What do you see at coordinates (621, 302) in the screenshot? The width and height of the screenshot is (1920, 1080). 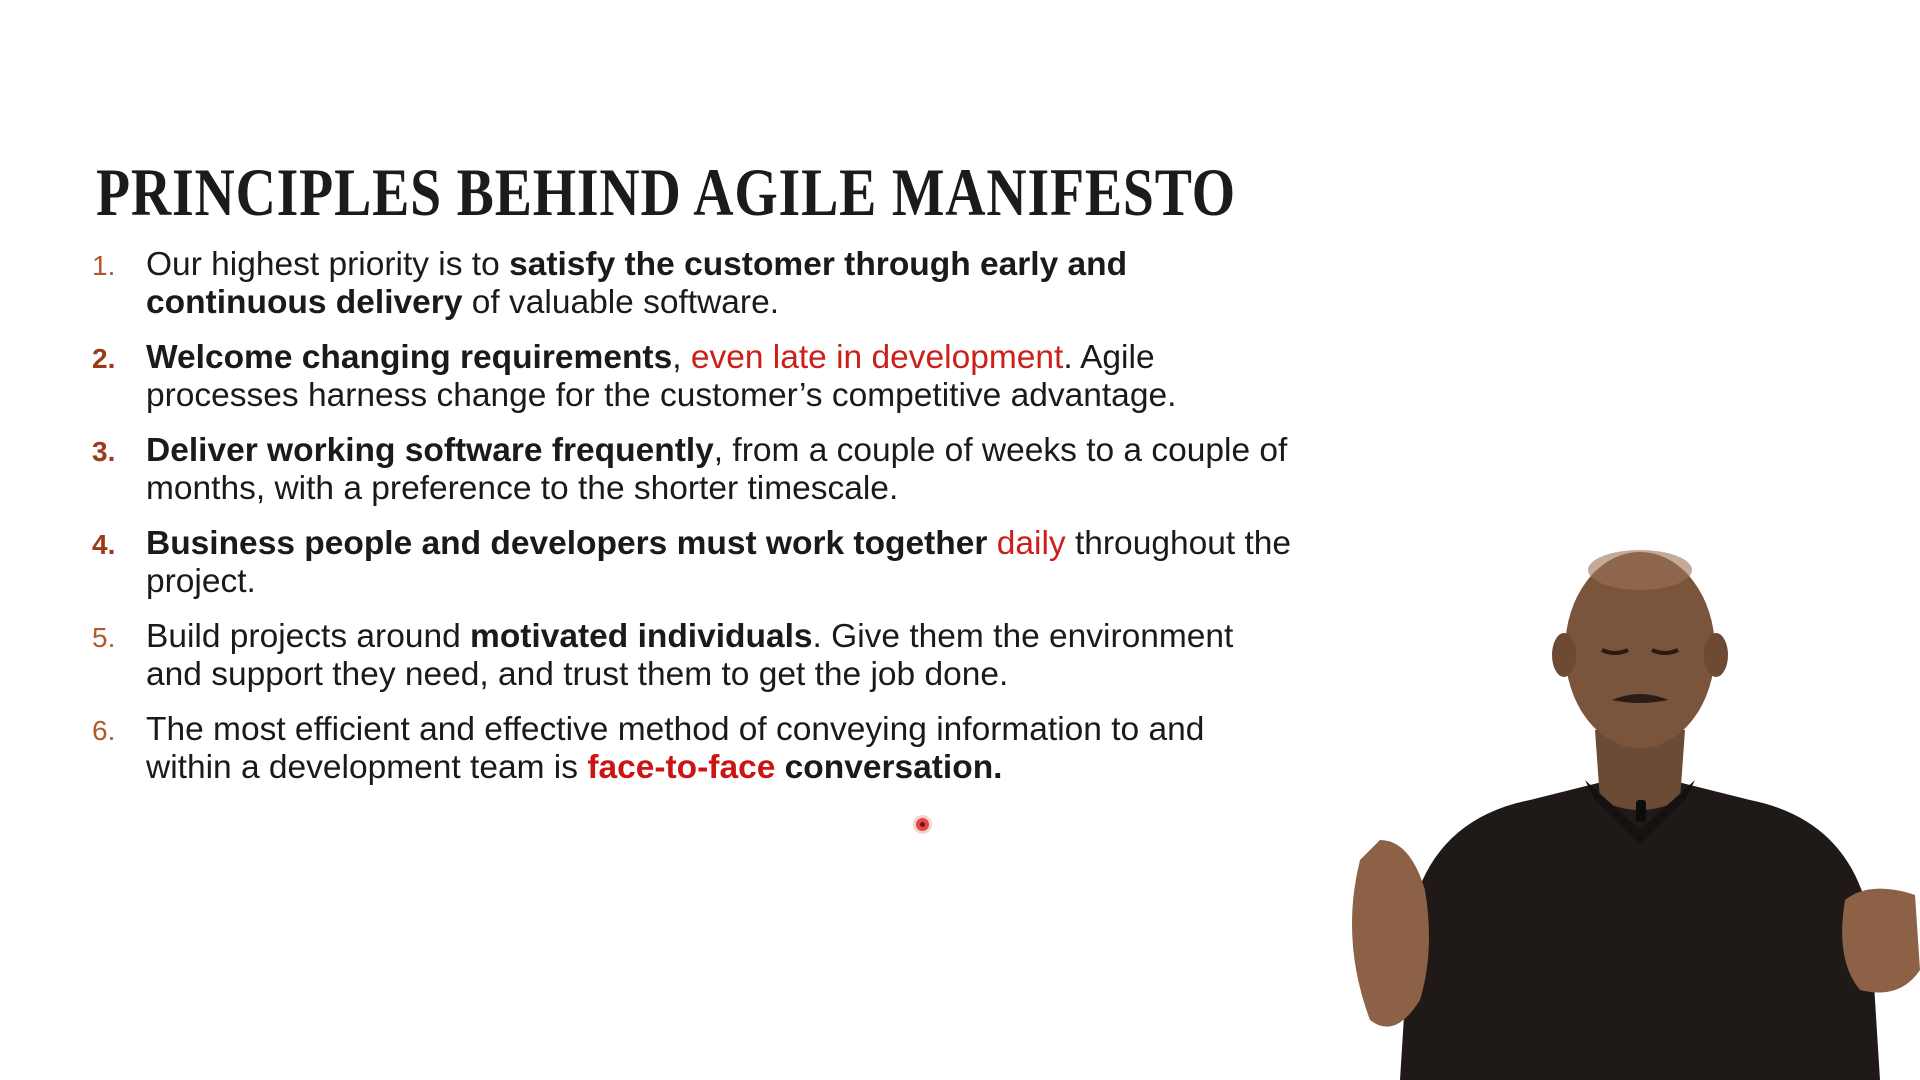 I see `text-segment: of valuable software.` at bounding box center [621, 302].